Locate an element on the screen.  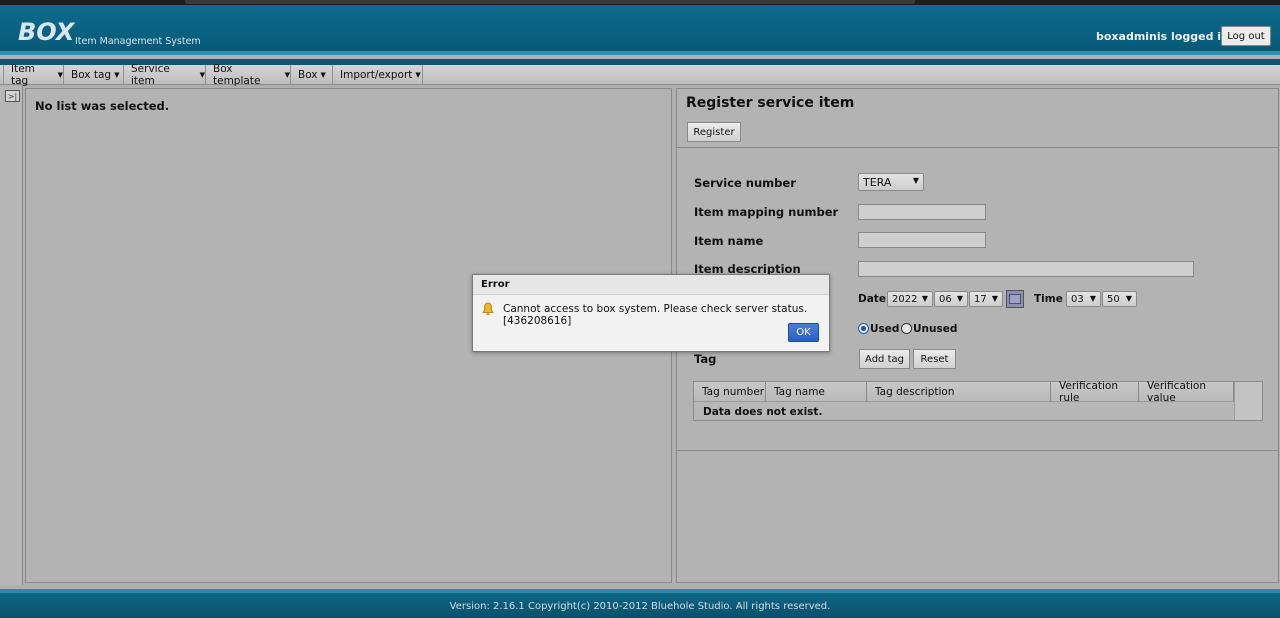
hour-value: 03 is located at coordinates (1077, 299).